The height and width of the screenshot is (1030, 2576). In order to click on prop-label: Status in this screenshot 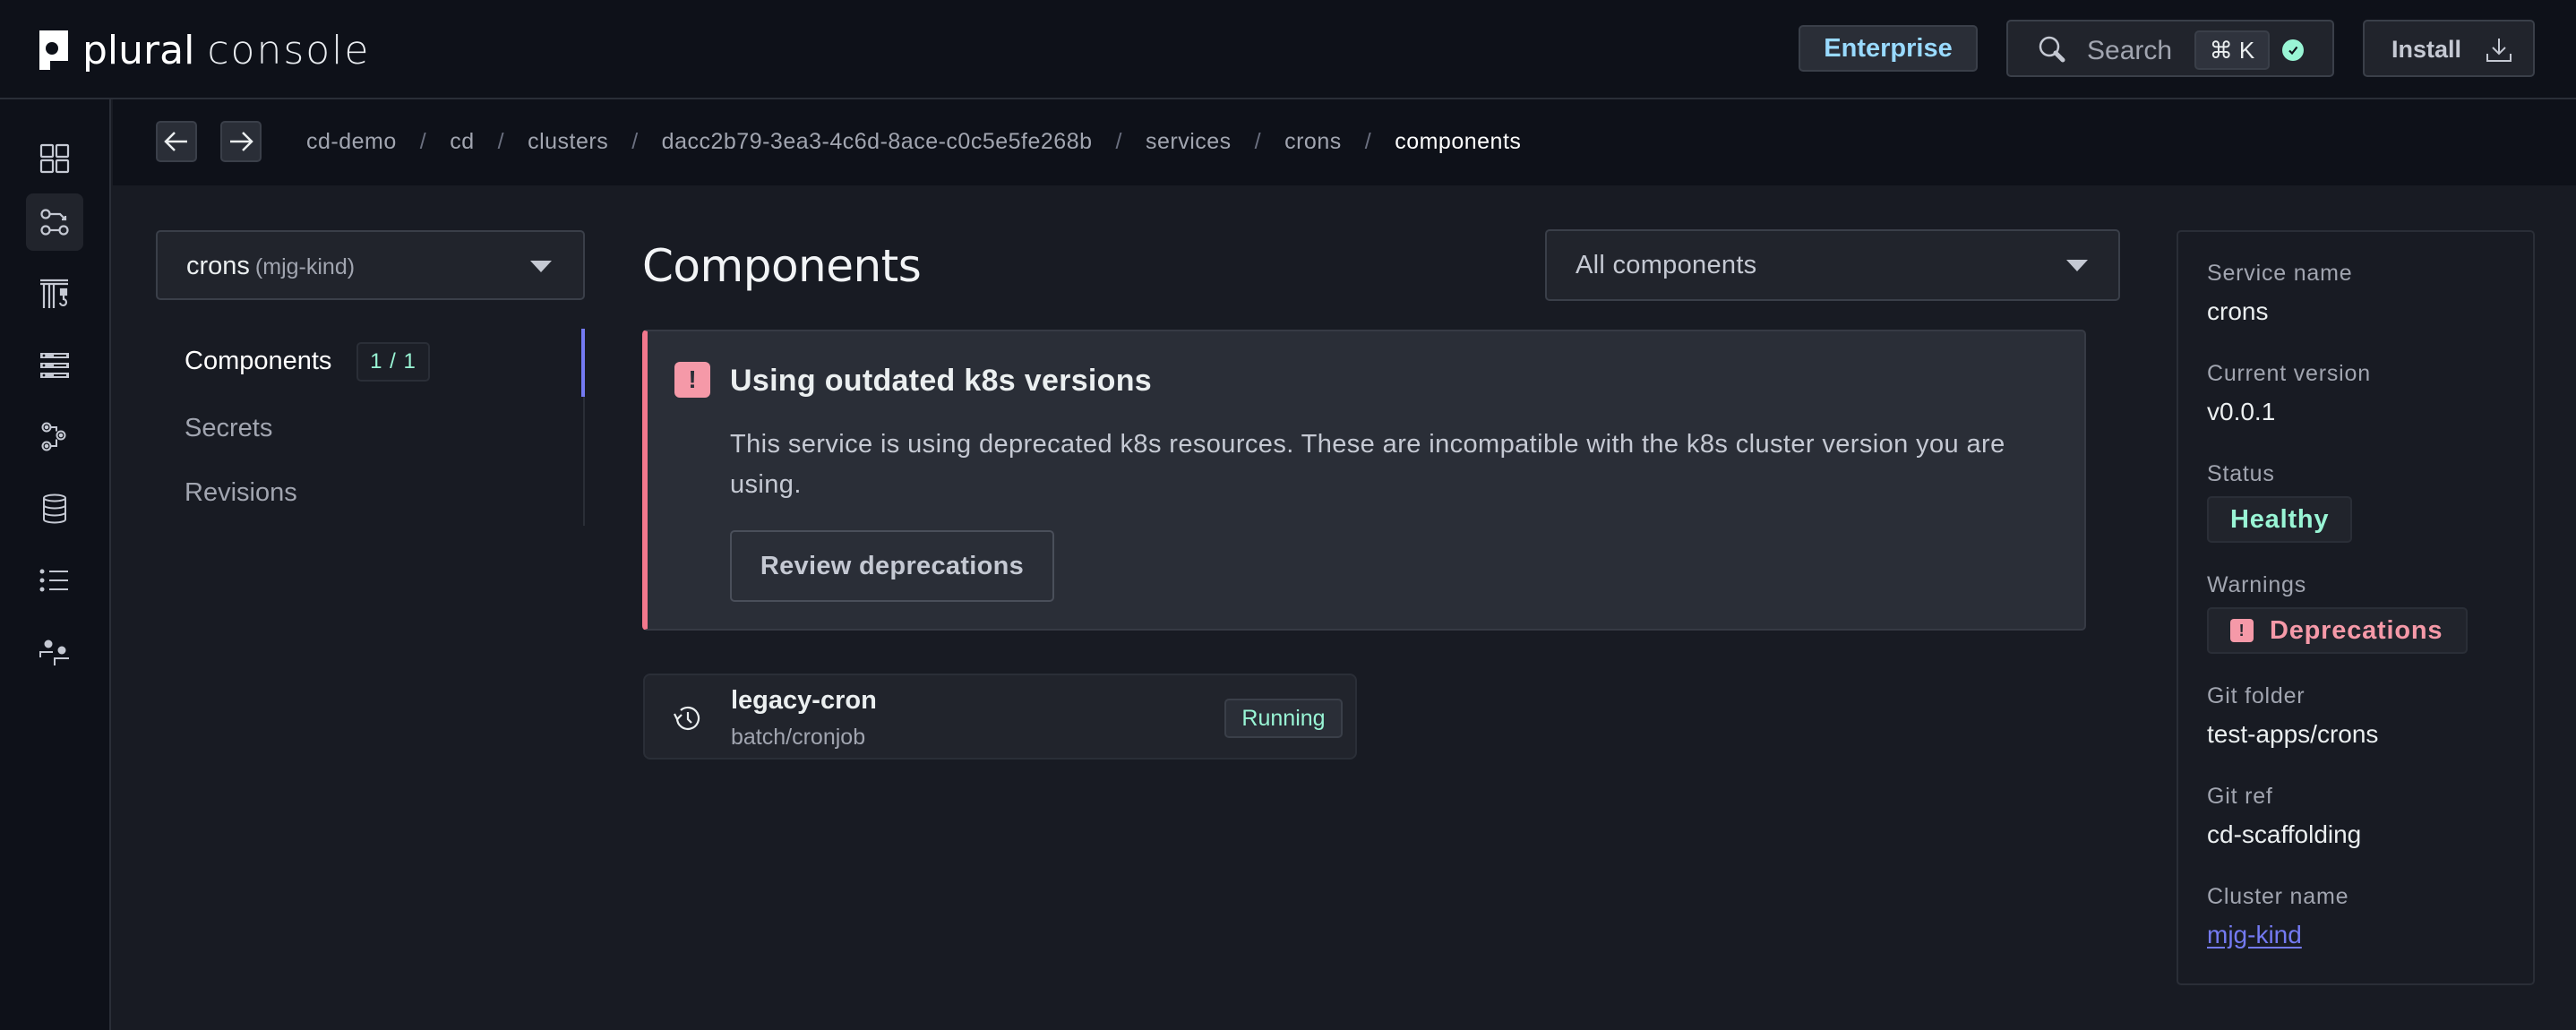, I will do `click(2241, 473)`.